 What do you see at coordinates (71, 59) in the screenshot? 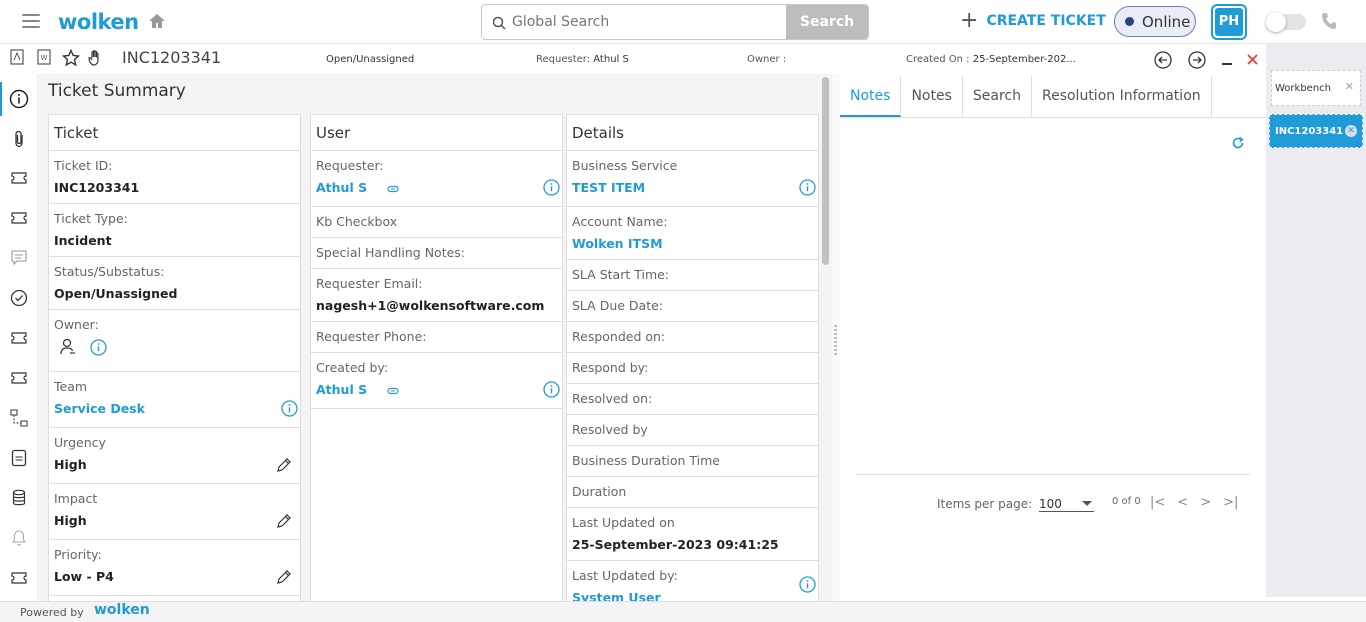
I see `star-icon` at bounding box center [71, 59].